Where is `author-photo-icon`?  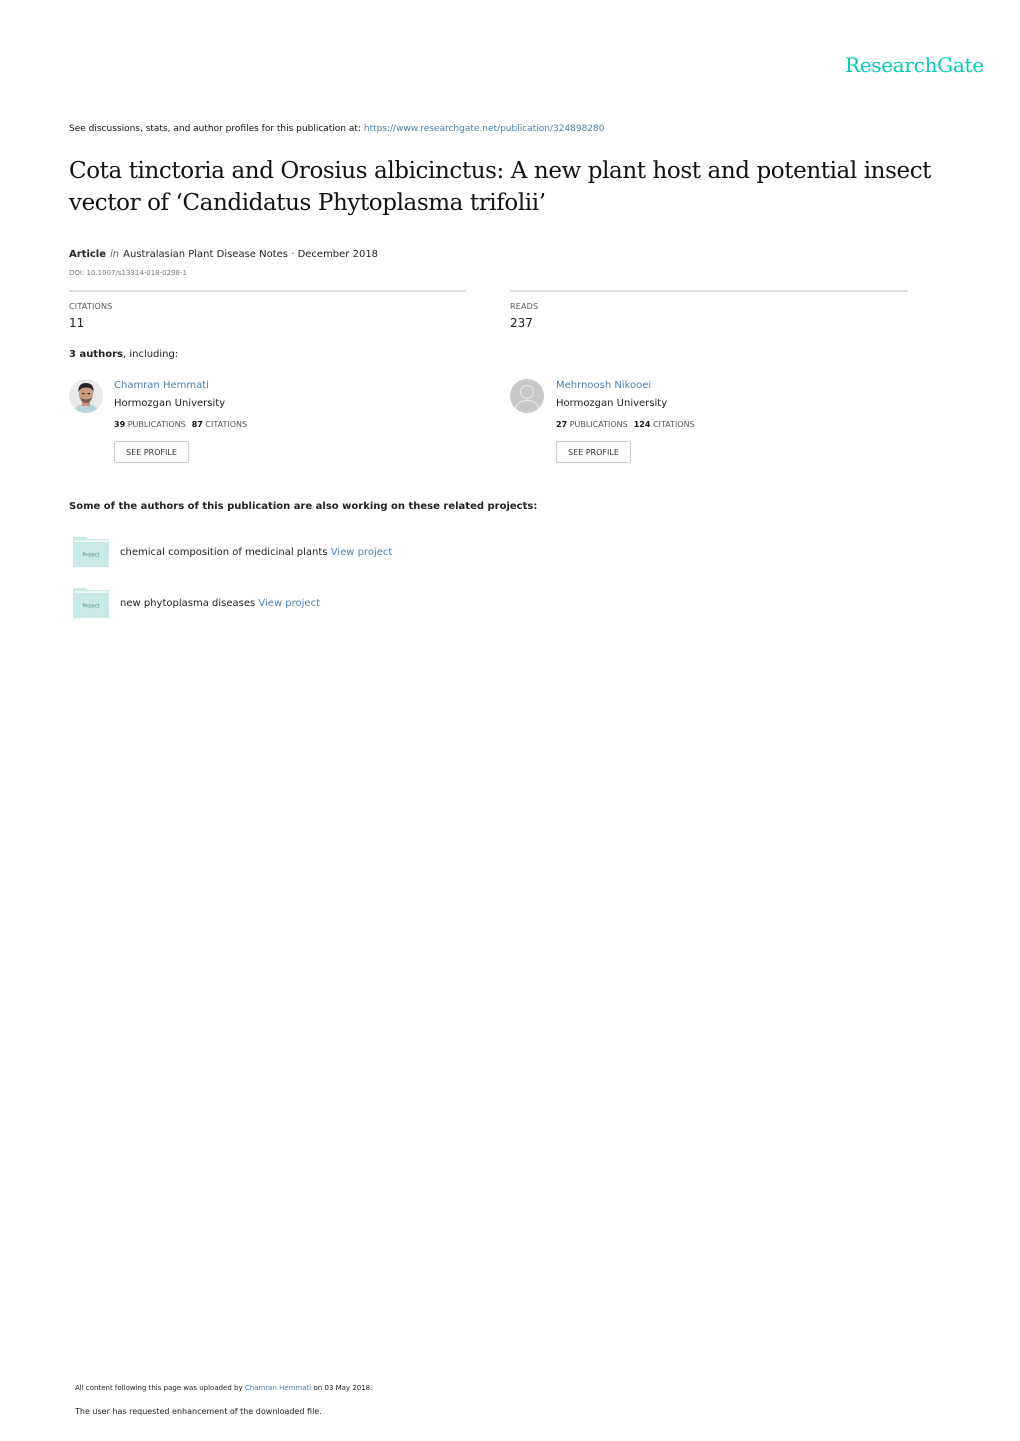
author-photo-icon is located at coordinates (86, 396).